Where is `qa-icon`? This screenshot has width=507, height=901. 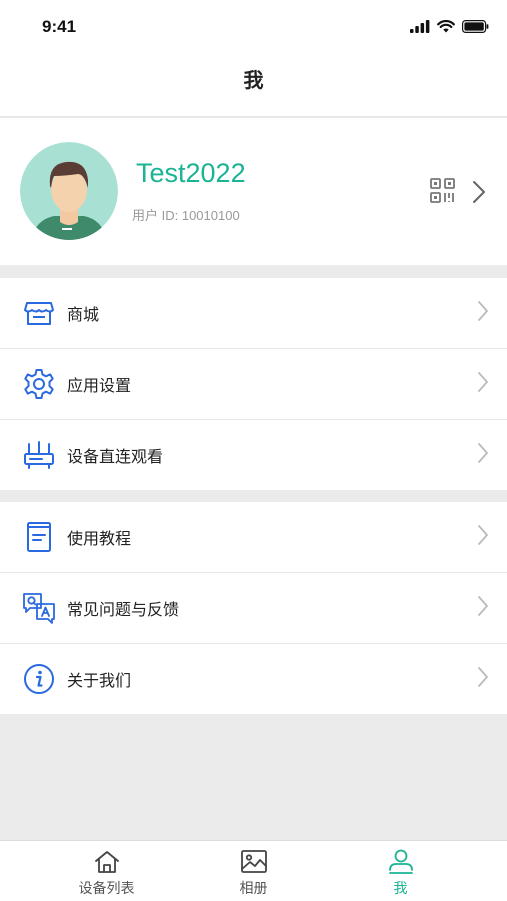
qa-icon is located at coordinates (39, 608).